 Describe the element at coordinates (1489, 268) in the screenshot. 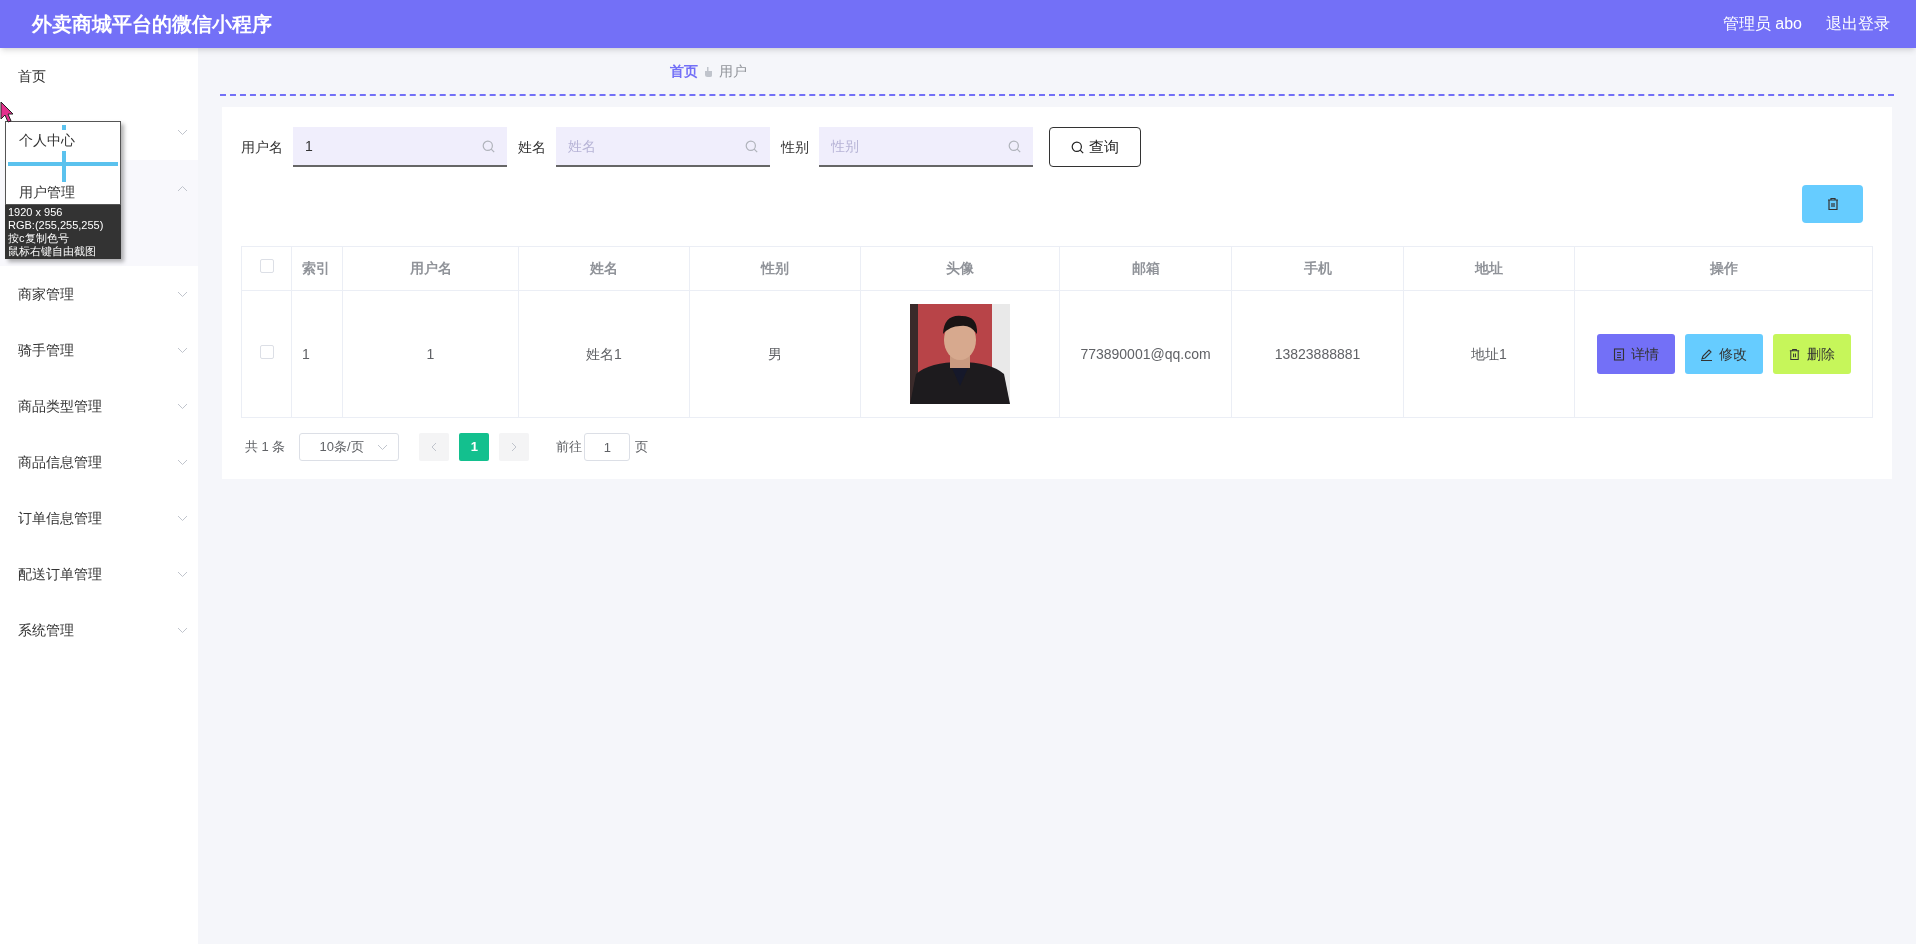

I see `column-header: 地址` at that location.